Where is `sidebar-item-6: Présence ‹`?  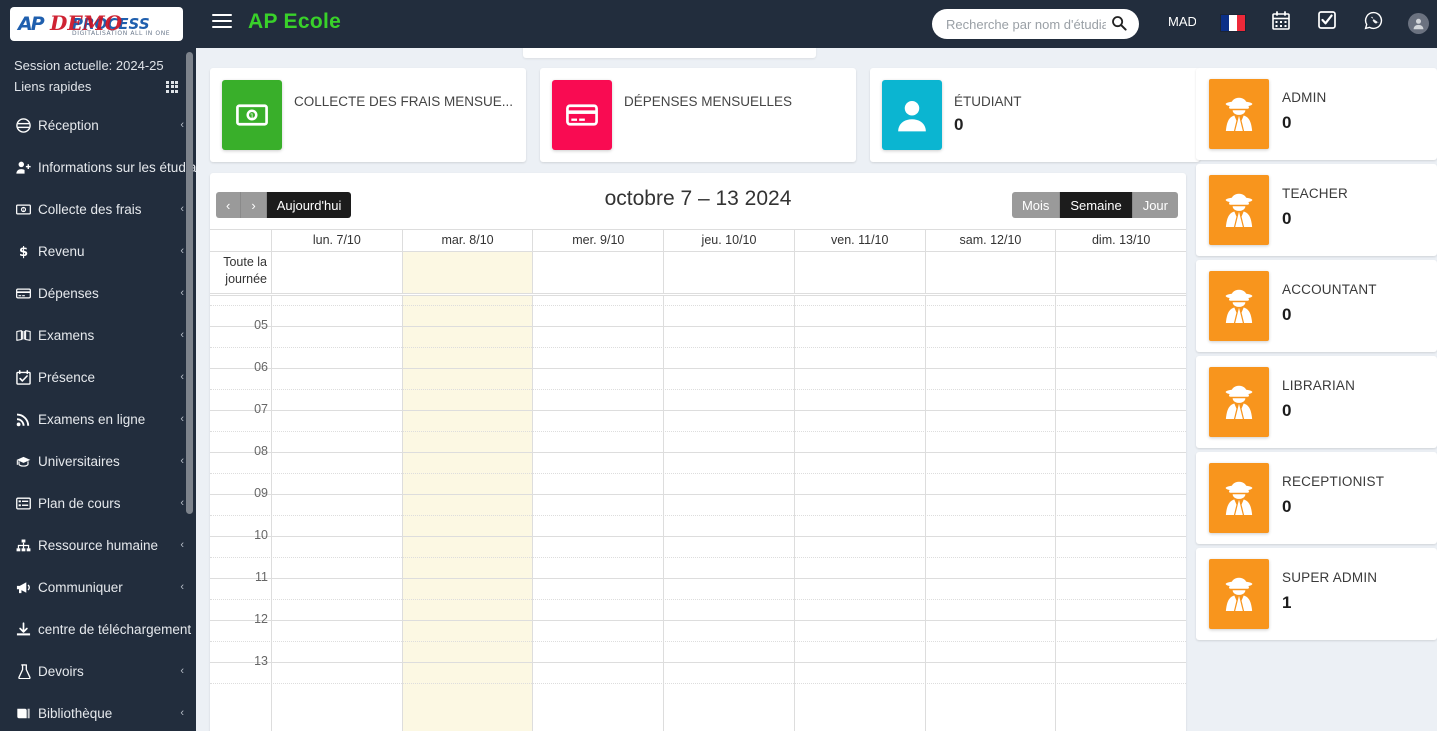
sidebar-item-6: Présence ‹ is located at coordinates (98, 377).